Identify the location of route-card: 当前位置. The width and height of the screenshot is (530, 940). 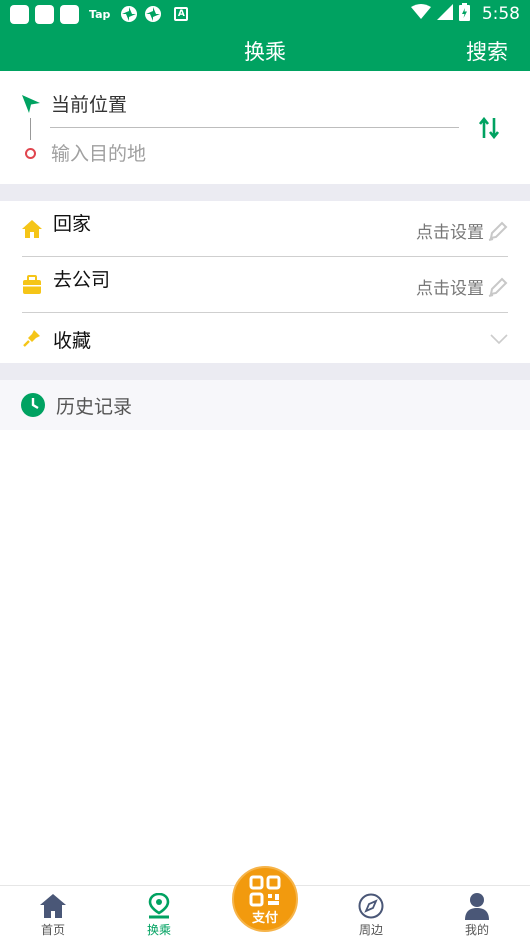
(265, 127).